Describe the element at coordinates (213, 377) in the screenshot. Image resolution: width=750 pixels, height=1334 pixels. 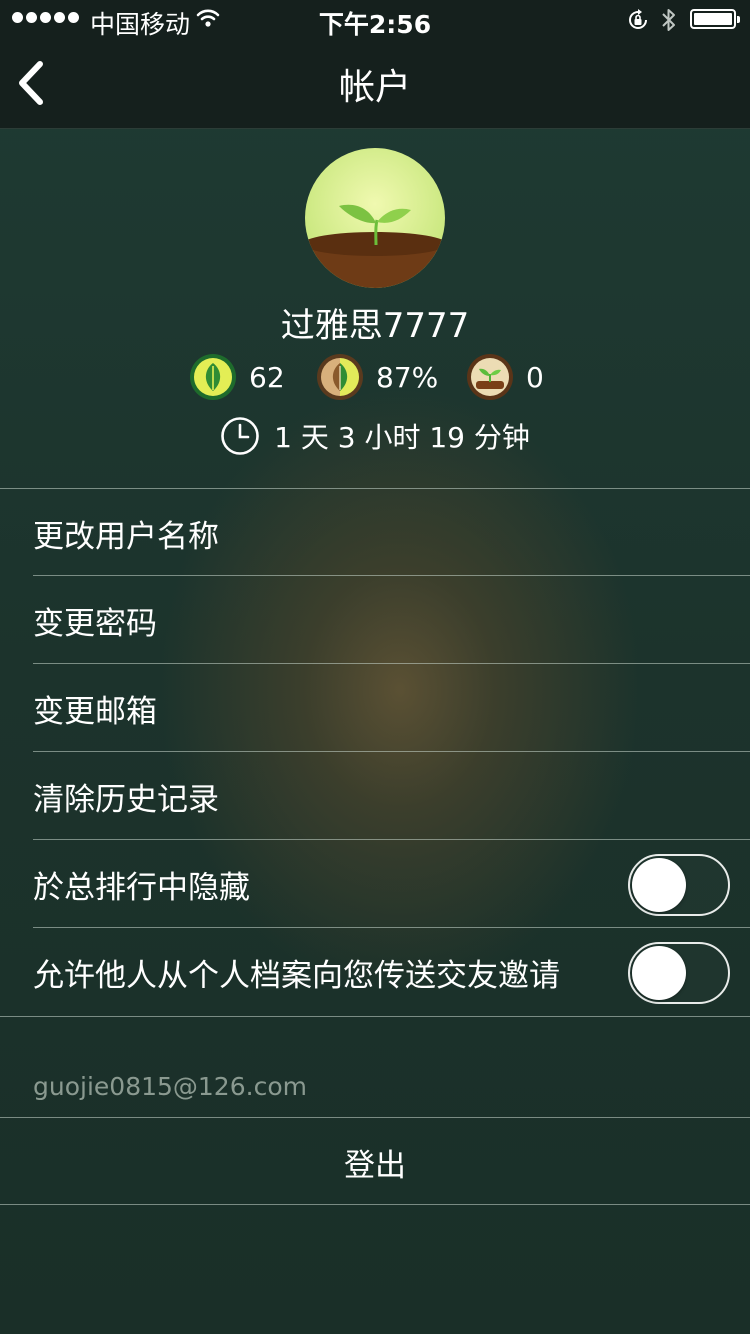
I see `green-leaf-badge-icon` at that location.